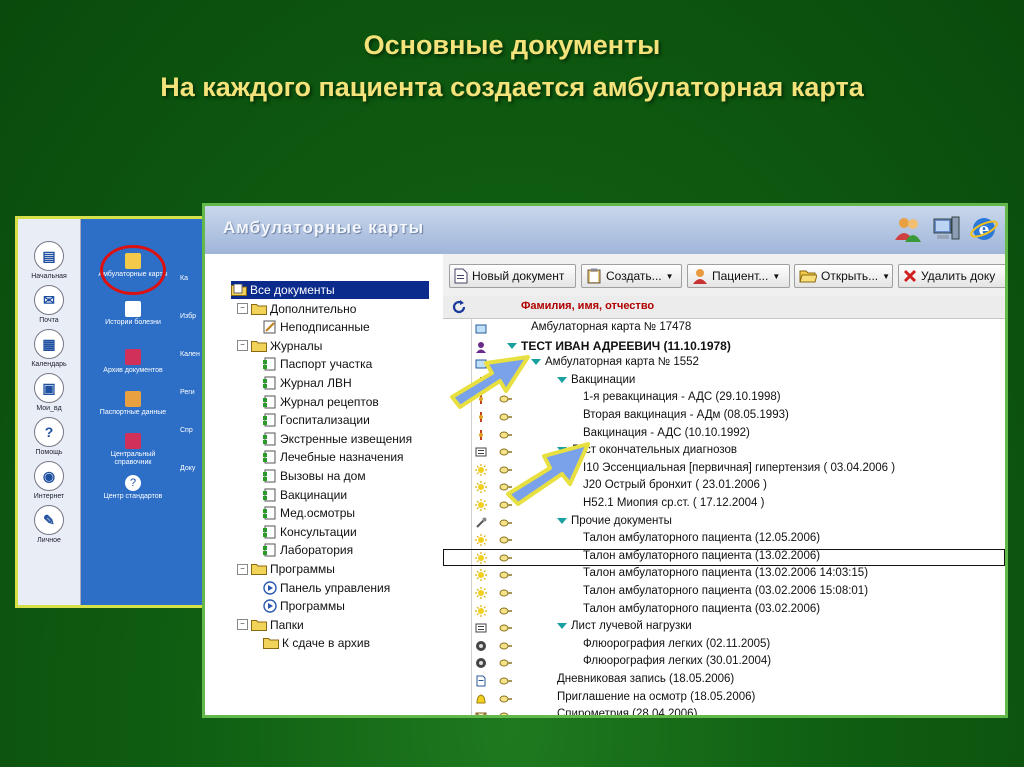 This screenshot has width=1024, height=767. I want to click on desktop-item-app: Архив документов, so click(133, 362).